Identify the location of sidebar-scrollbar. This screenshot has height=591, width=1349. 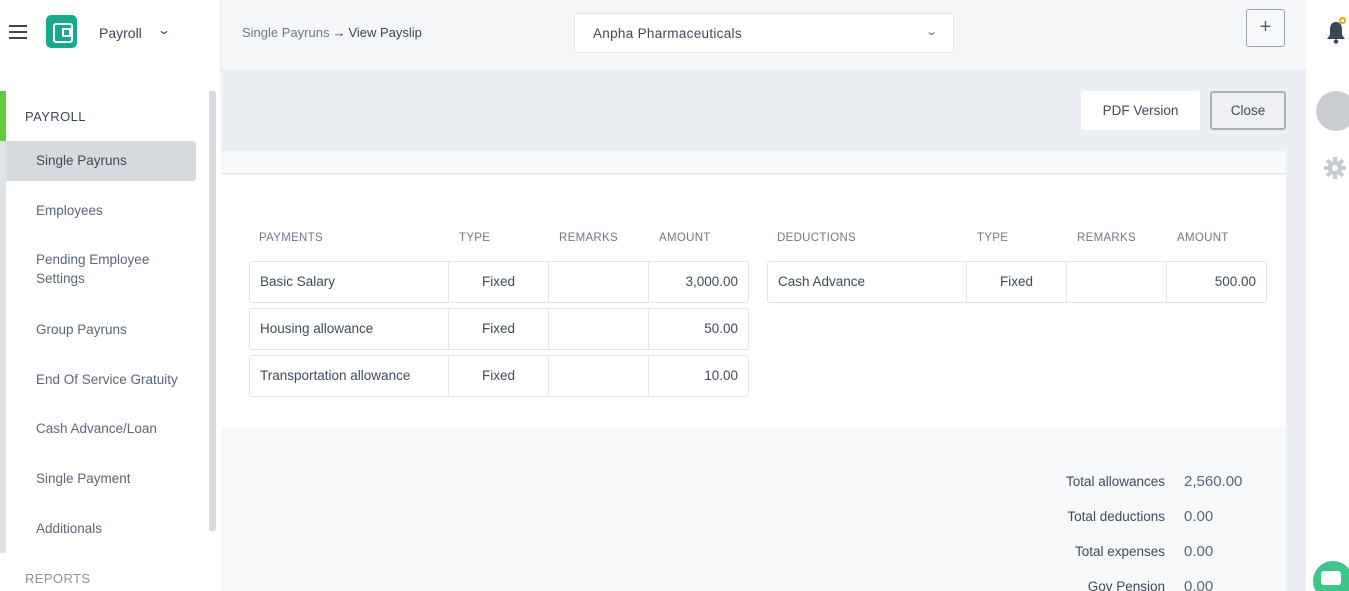
(212, 311).